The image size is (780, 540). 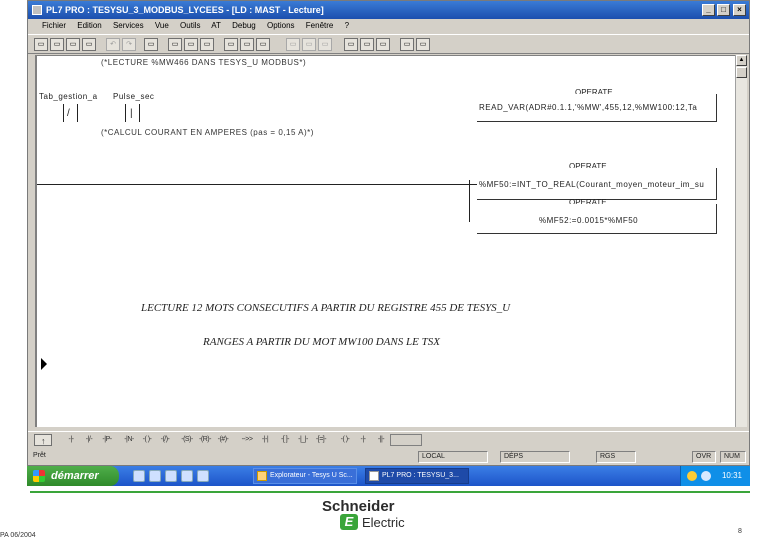 I want to click on logo-electric: Electric, so click(x=383, y=522).